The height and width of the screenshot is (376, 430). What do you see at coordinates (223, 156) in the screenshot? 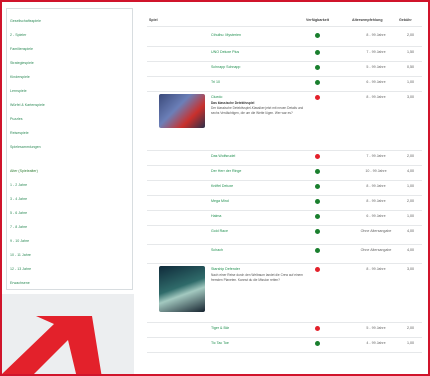
I see `game-title-link: Das Wolfsrudel` at bounding box center [223, 156].